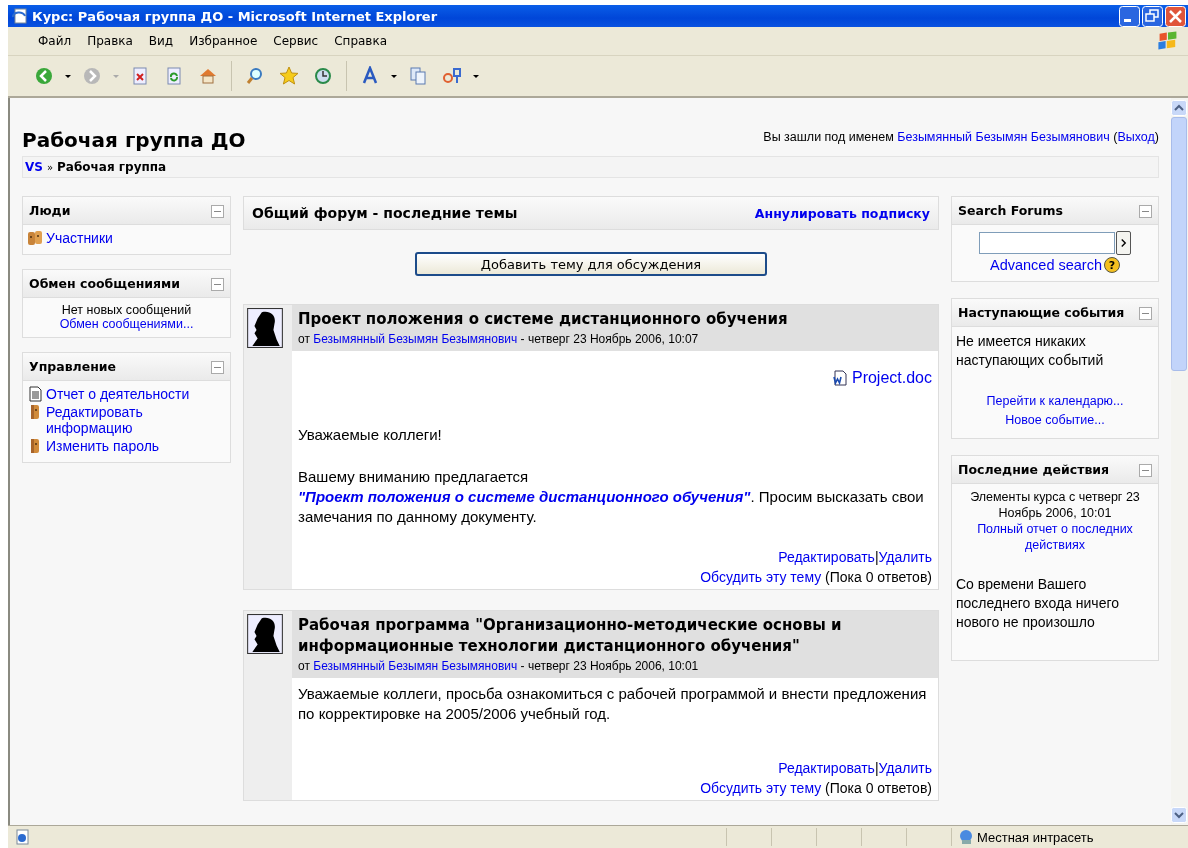 The width and height of the screenshot is (1188, 848). Describe the element at coordinates (55, 41) in the screenshot. I see `menu-item: Файл` at that location.